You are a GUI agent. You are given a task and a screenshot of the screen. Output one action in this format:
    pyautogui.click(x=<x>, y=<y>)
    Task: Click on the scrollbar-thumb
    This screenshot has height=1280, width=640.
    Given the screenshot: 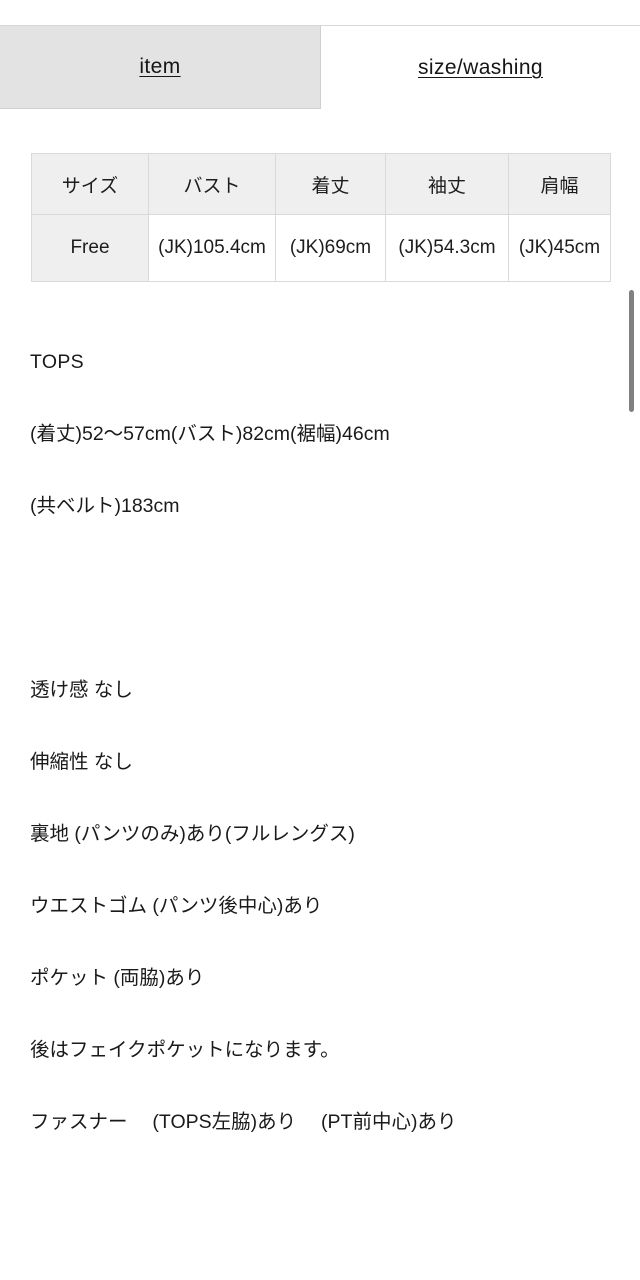 What is the action you would take?
    pyautogui.click(x=631, y=351)
    